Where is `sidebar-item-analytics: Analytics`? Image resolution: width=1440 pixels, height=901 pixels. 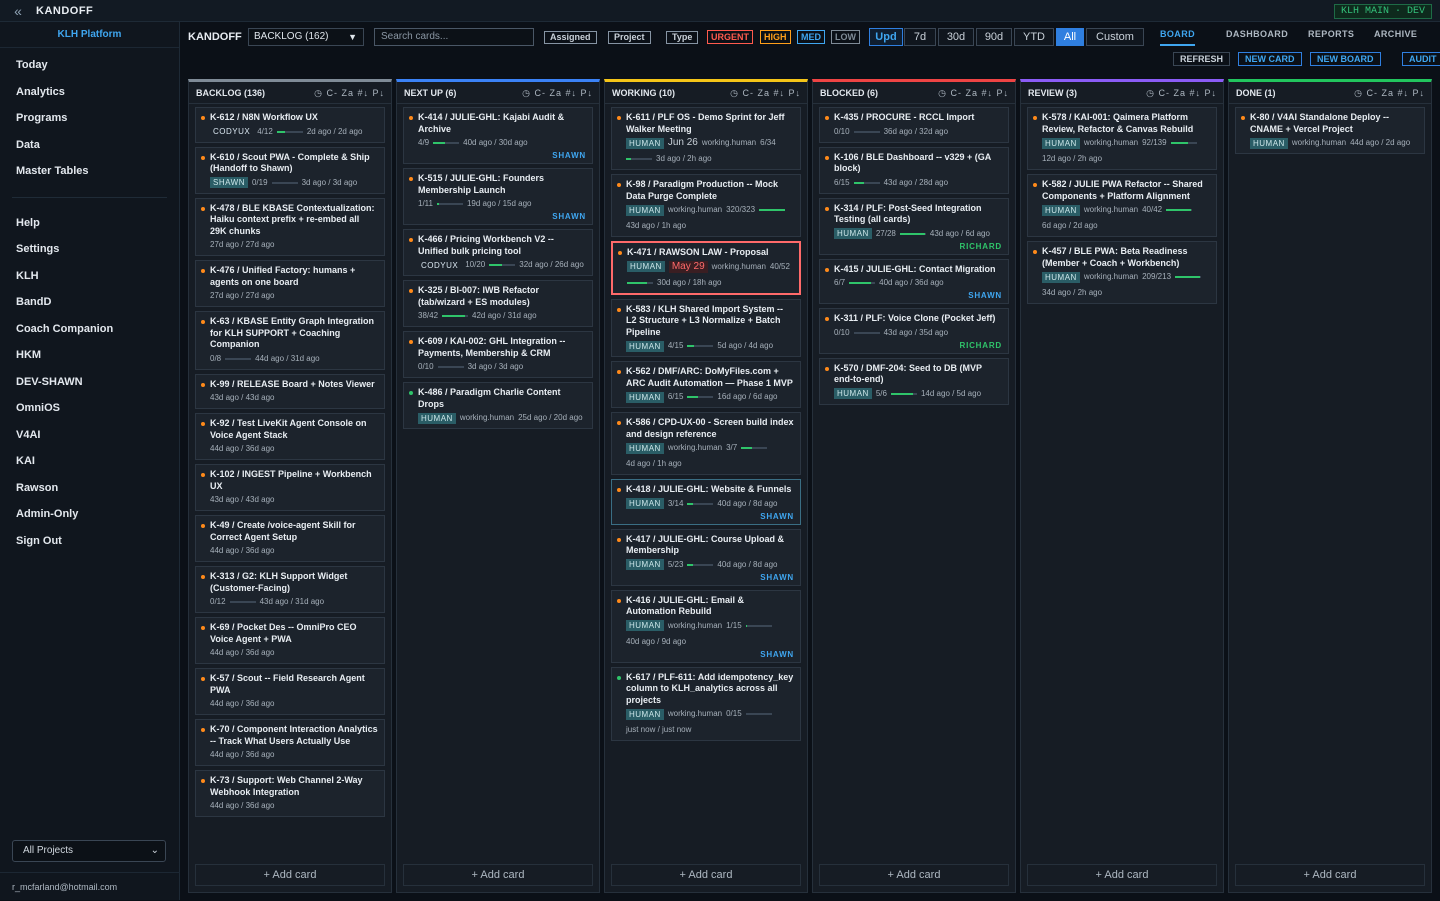
sidebar-item-analytics: Analytics is located at coordinates (89, 92).